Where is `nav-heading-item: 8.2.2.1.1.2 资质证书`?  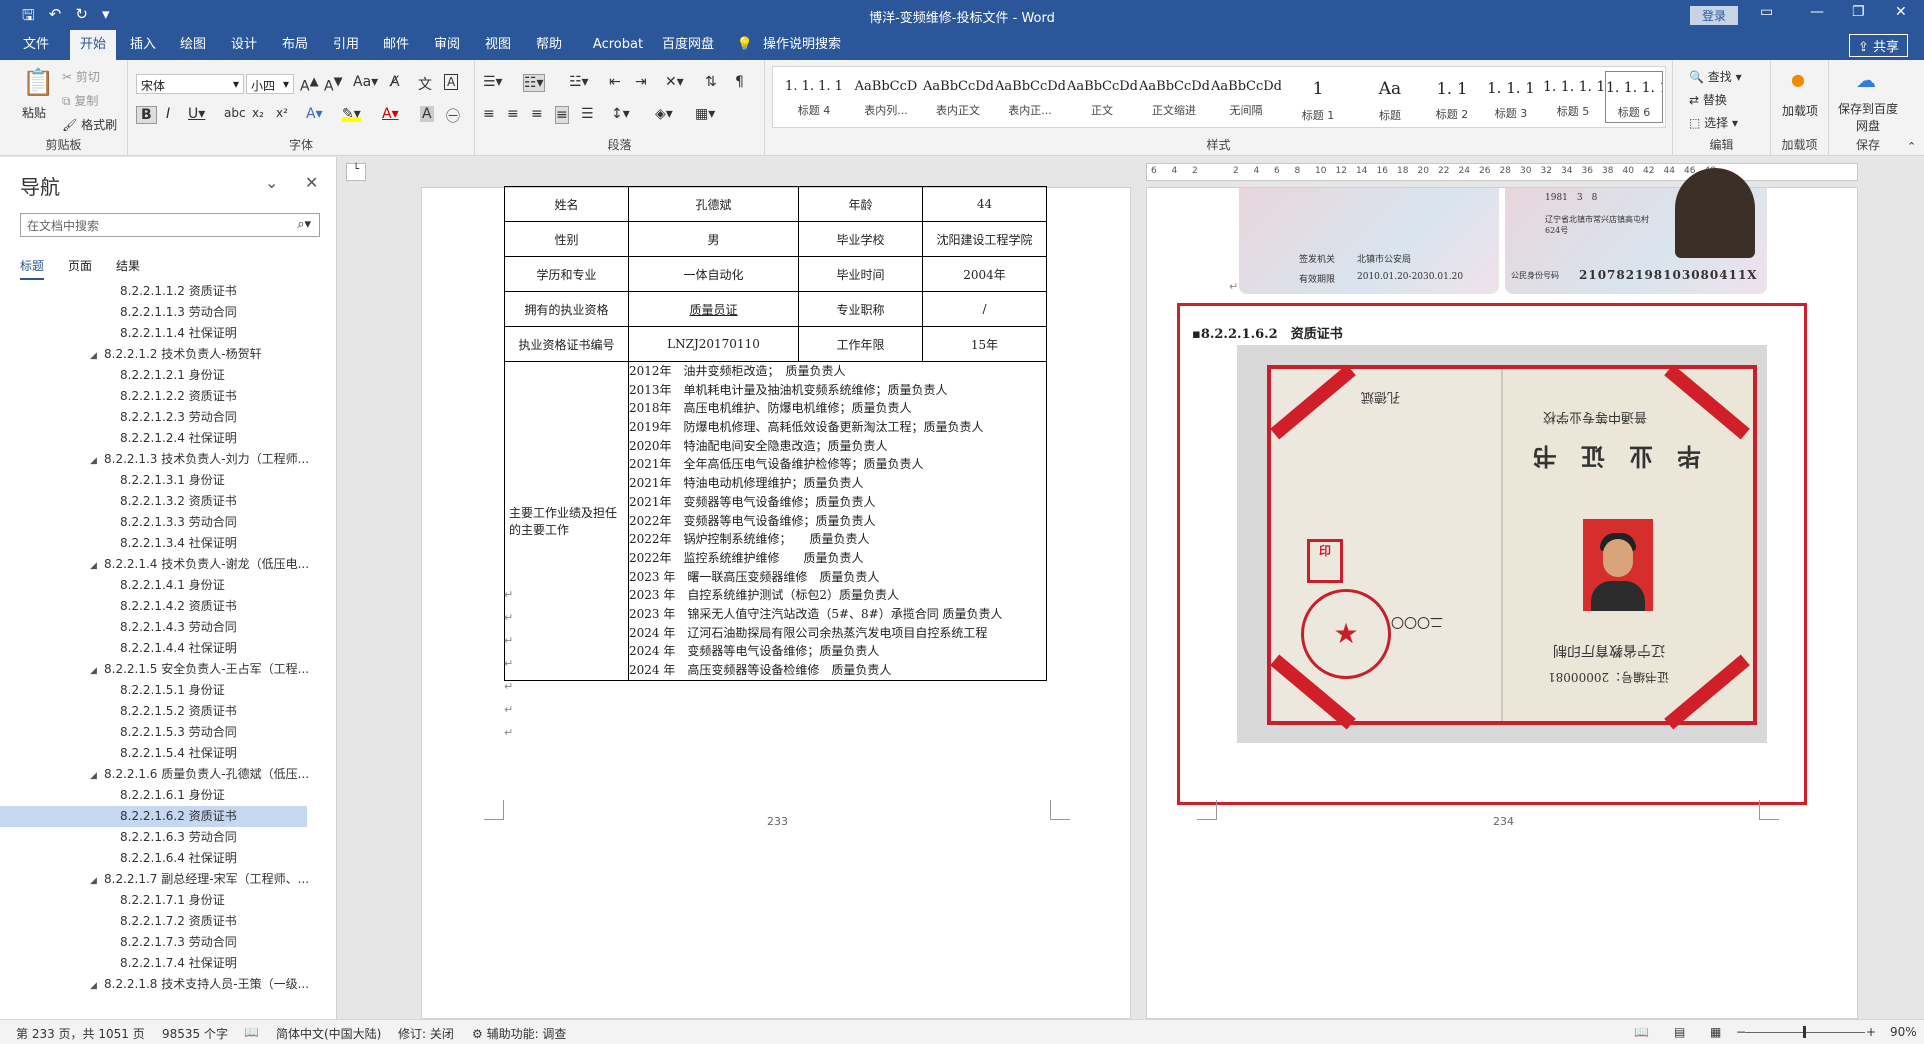
nav-heading-item: 8.2.2.1.1.2 资质证书 is located at coordinates (168, 291).